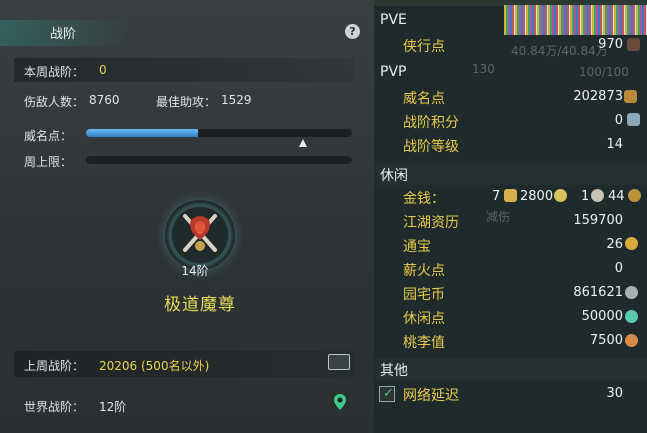  Describe the element at coordinates (597, 195) in the screenshot. I see `copper-coin-icon` at that location.